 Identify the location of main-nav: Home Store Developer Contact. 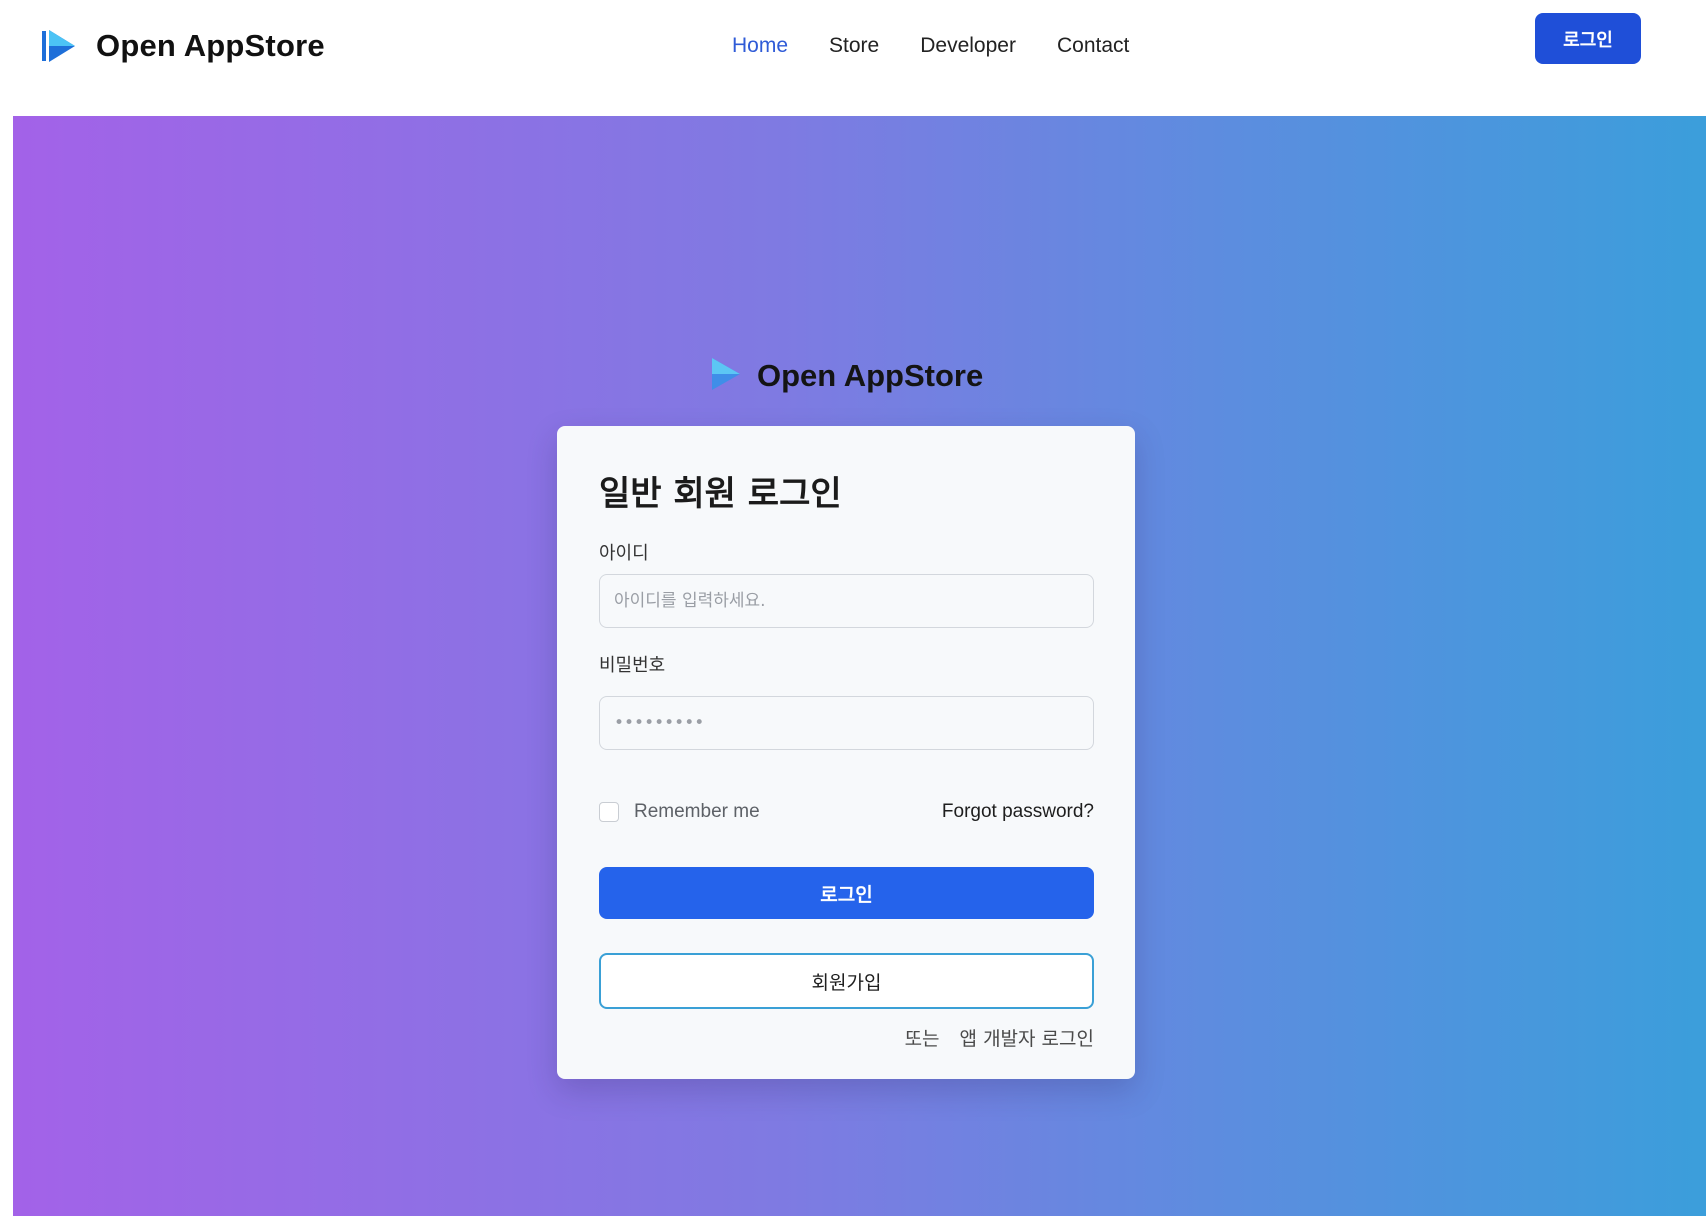
(930, 46).